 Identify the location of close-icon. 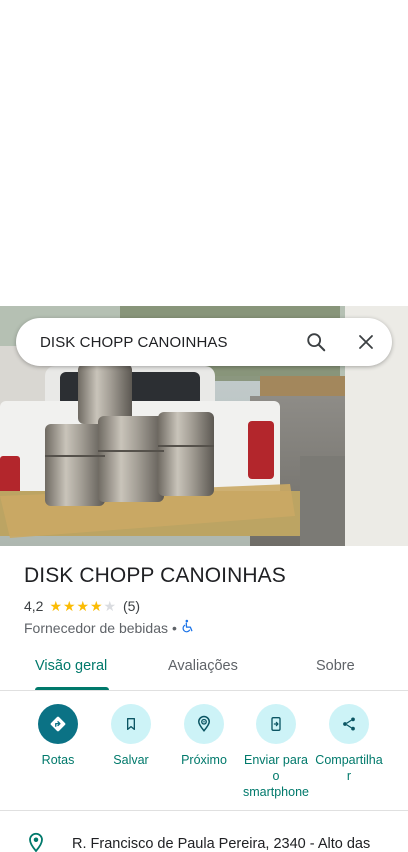
(366, 342).